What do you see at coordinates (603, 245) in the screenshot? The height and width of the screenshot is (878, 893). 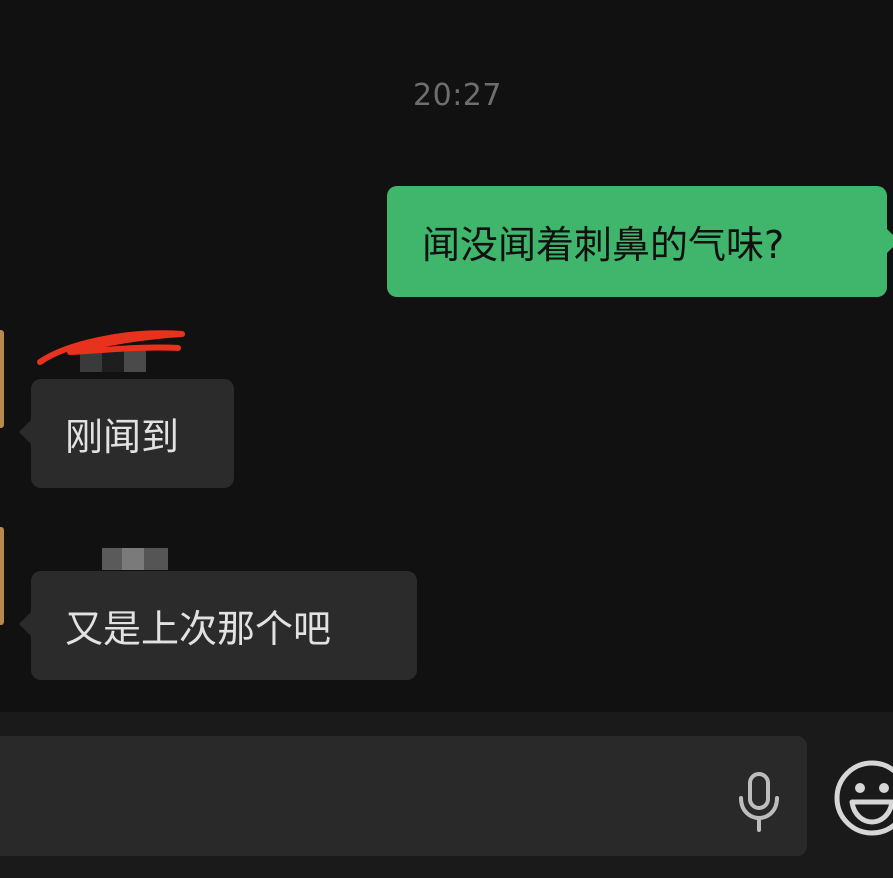 I see `outgoing-message-text: 闻没闻着刺鼻的气味?` at bounding box center [603, 245].